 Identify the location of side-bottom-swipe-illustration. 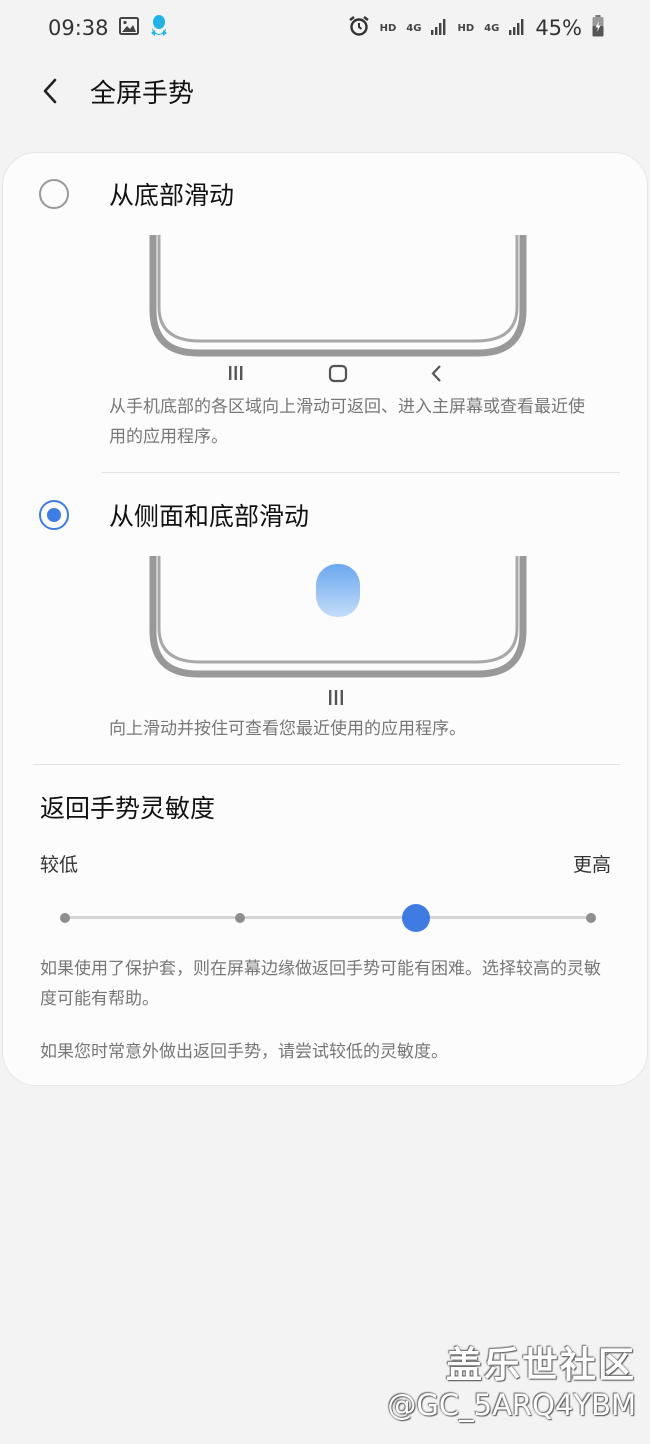
(338, 630).